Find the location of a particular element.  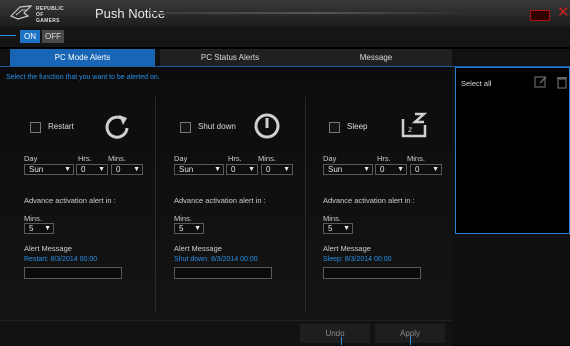

title-bar: REPUBLIC OF GAMERS Push Notice ✕ is located at coordinates (285, 14).